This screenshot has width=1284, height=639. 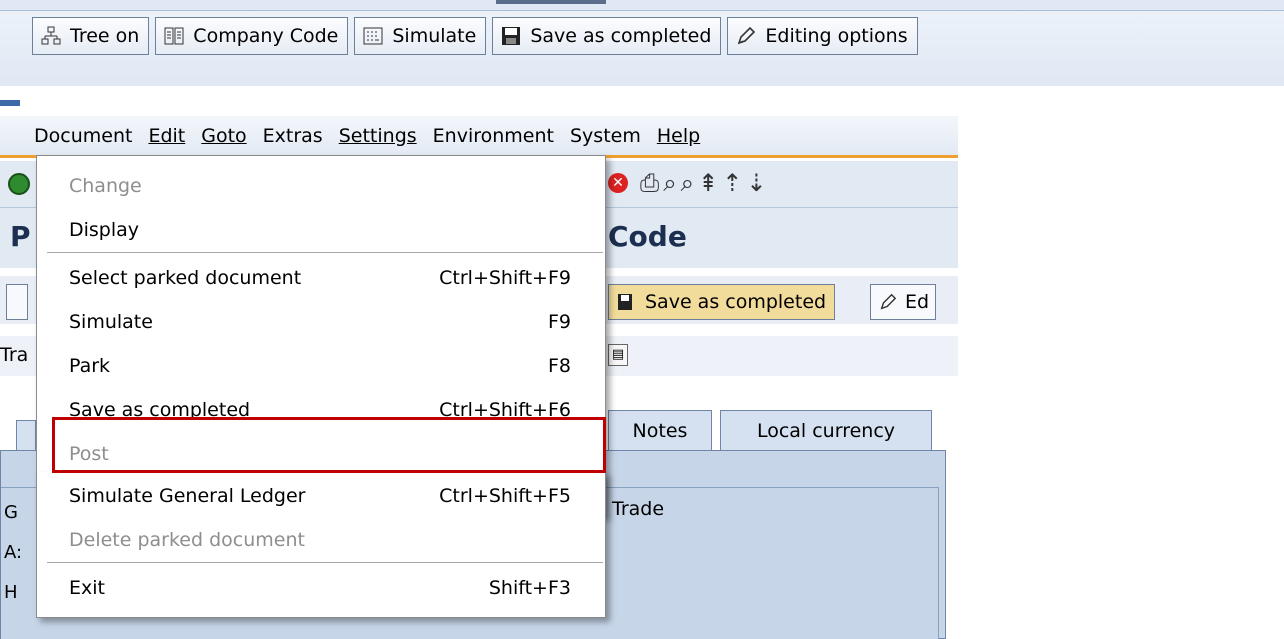 I want to click on menu-item-label: Select parked document, so click(x=185, y=278).